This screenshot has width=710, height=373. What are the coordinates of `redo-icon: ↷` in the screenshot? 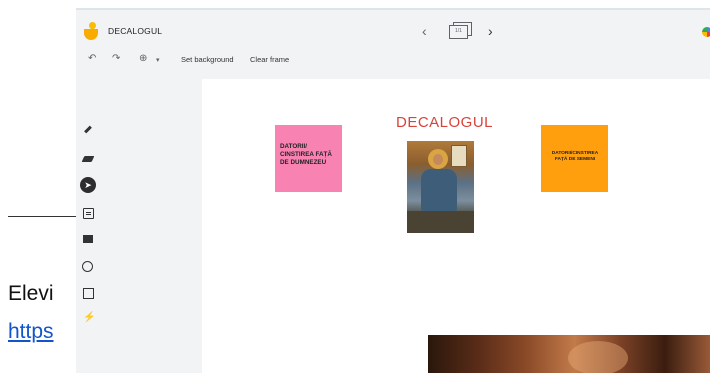 It's located at (116, 58).